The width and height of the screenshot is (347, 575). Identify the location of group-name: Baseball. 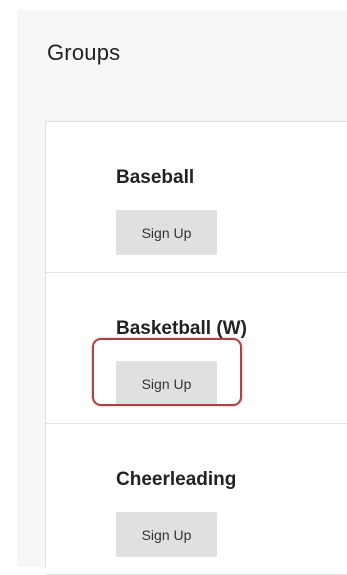
(155, 177).